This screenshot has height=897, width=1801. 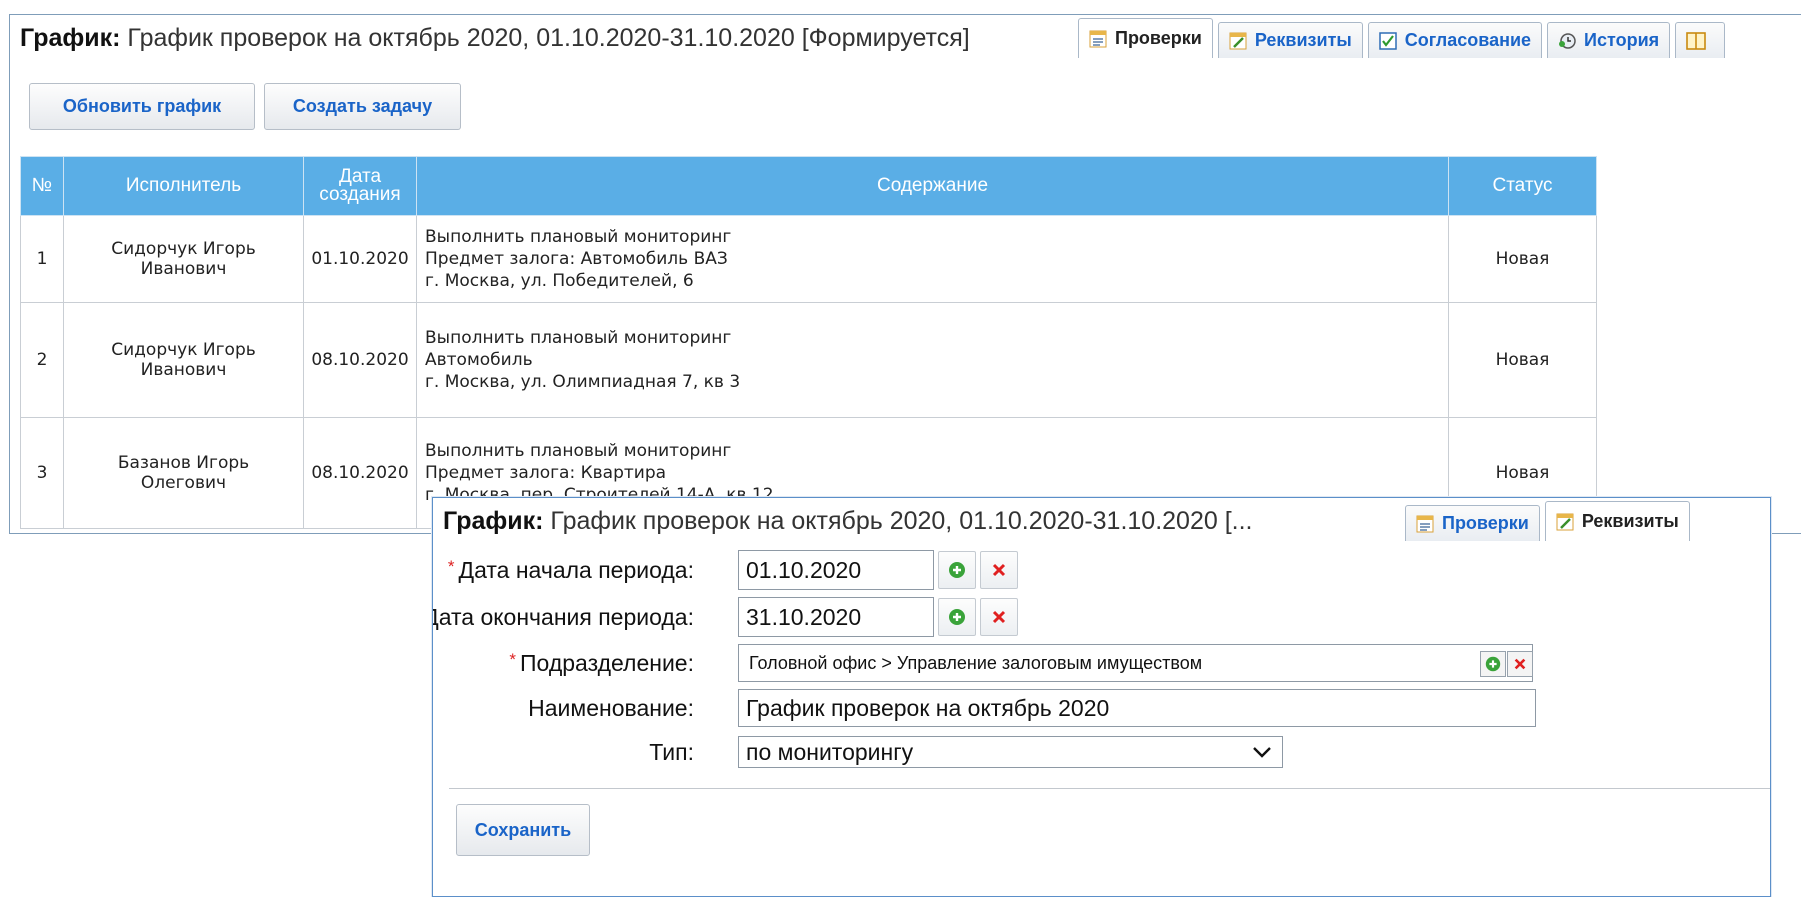 What do you see at coordinates (142, 106) in the screenshot?
I see `refresh-schedule-button: Обновить график` at bounding box center [142, 106].